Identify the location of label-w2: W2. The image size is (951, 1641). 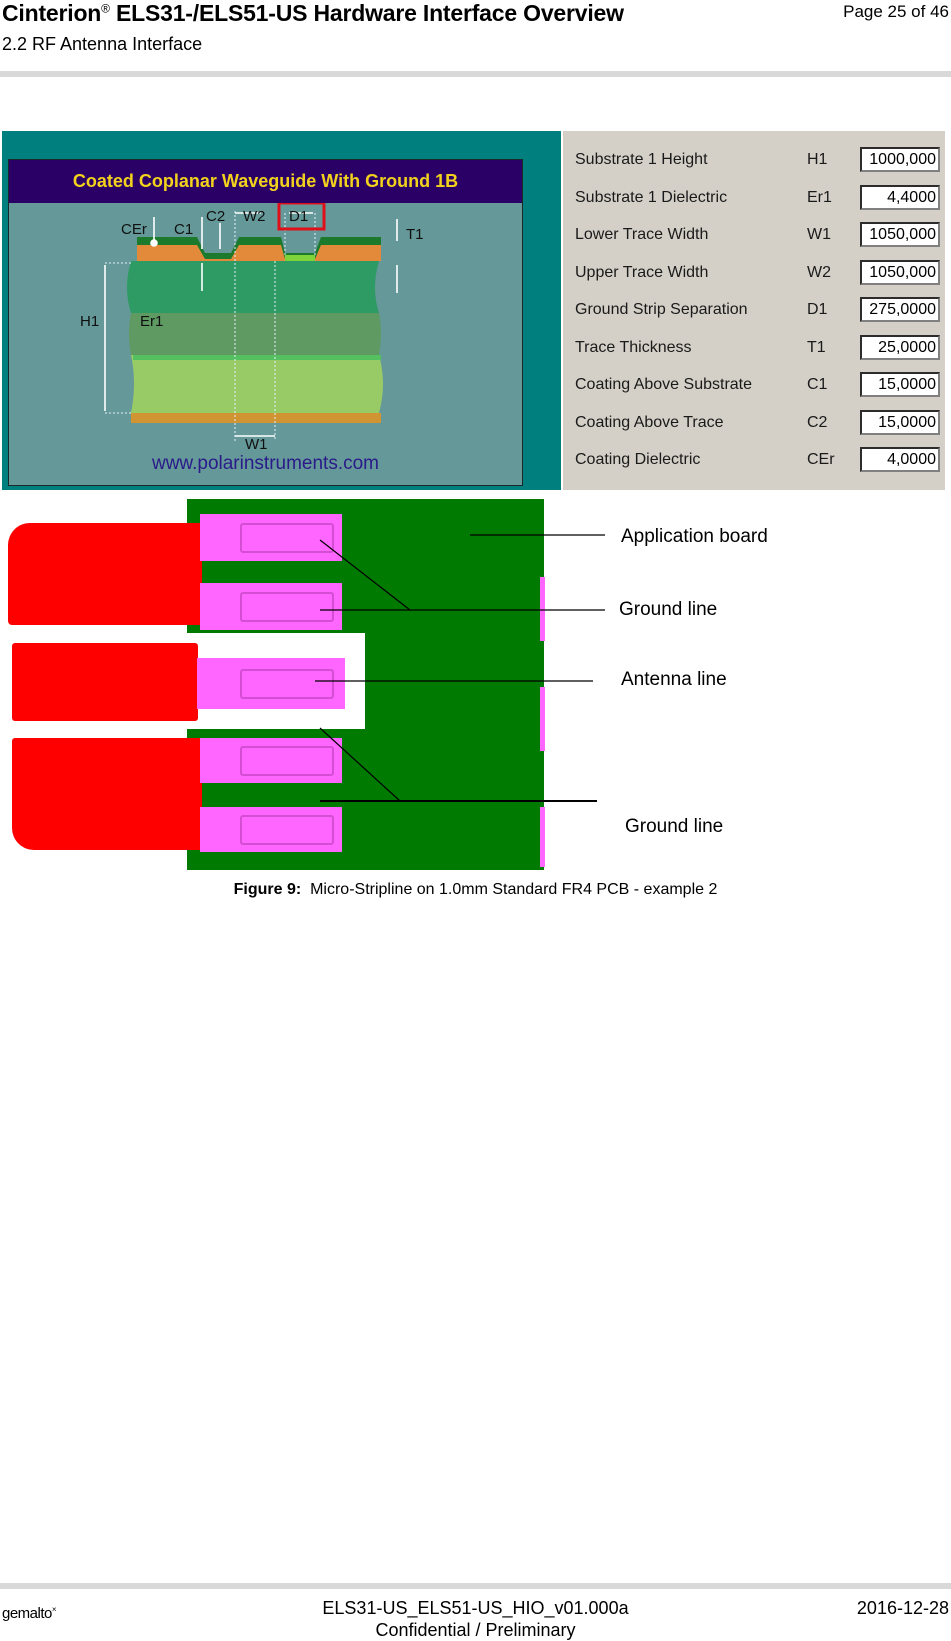
(254, 216).